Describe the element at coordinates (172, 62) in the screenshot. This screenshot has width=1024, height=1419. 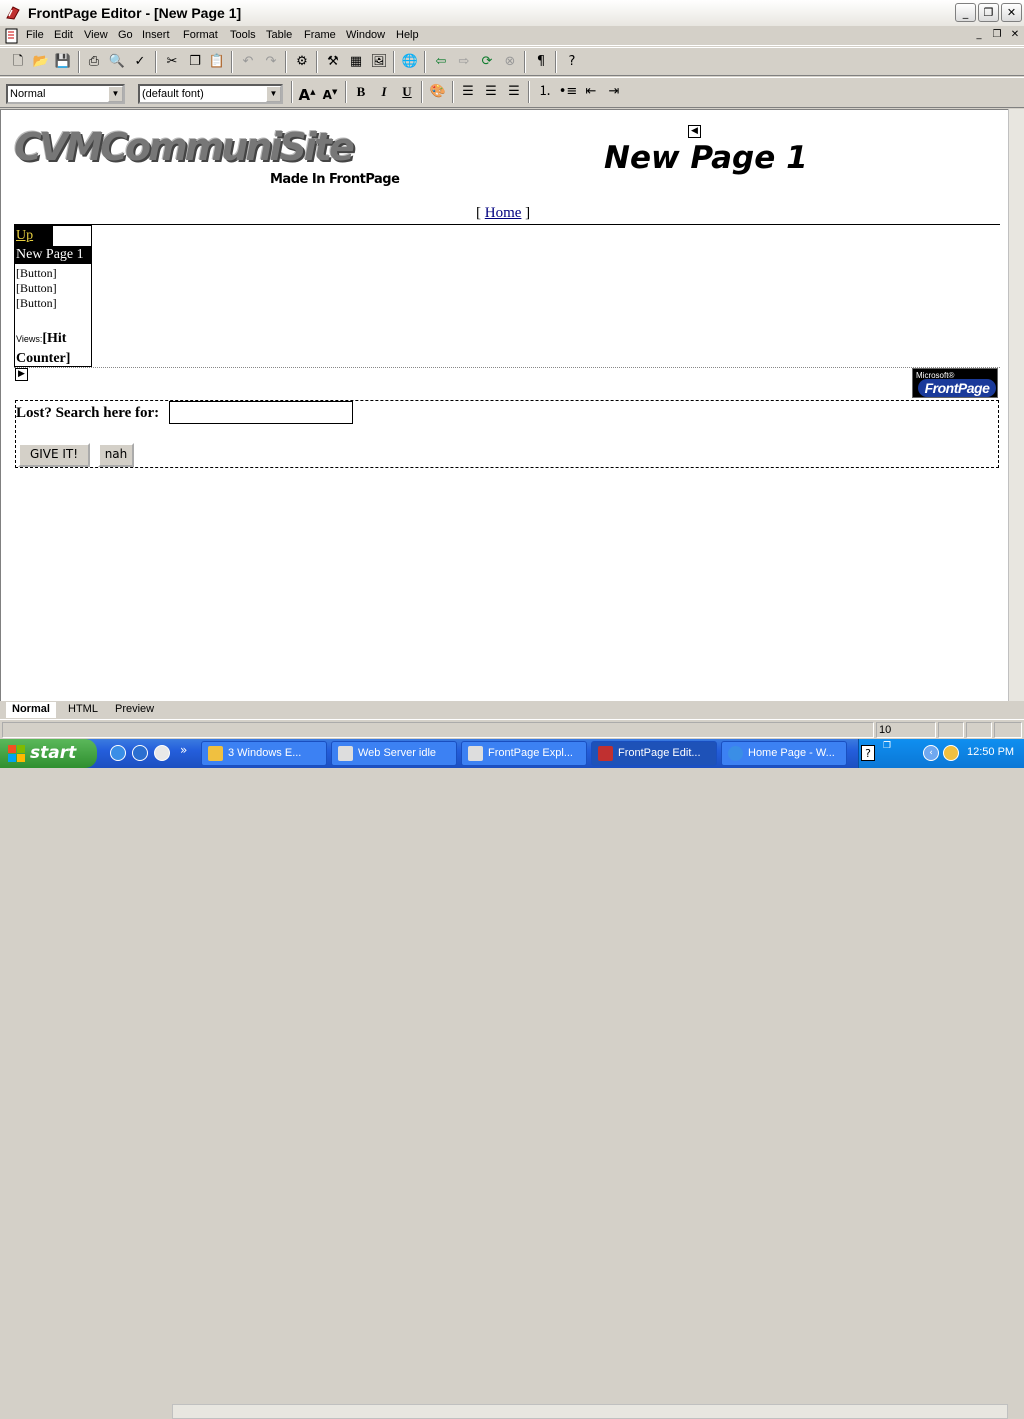
I see `cut-icon: ✂` at that location.